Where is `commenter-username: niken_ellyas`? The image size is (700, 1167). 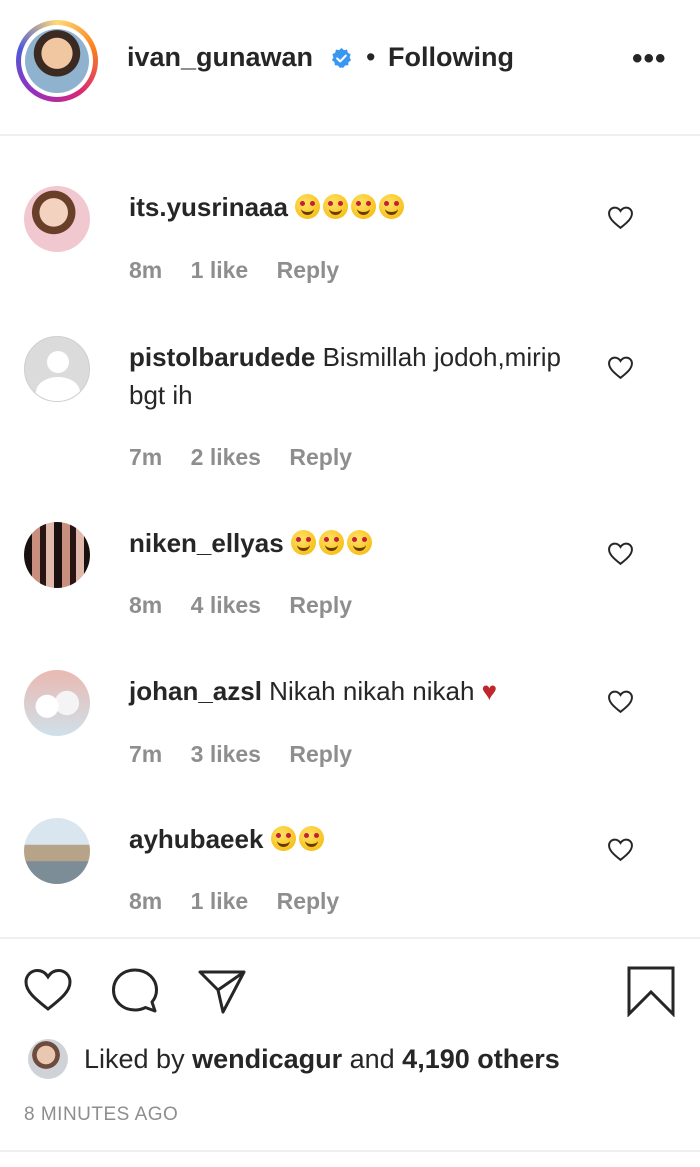 commenter-username: niken_ellyas is located at coordinates (206, 543).